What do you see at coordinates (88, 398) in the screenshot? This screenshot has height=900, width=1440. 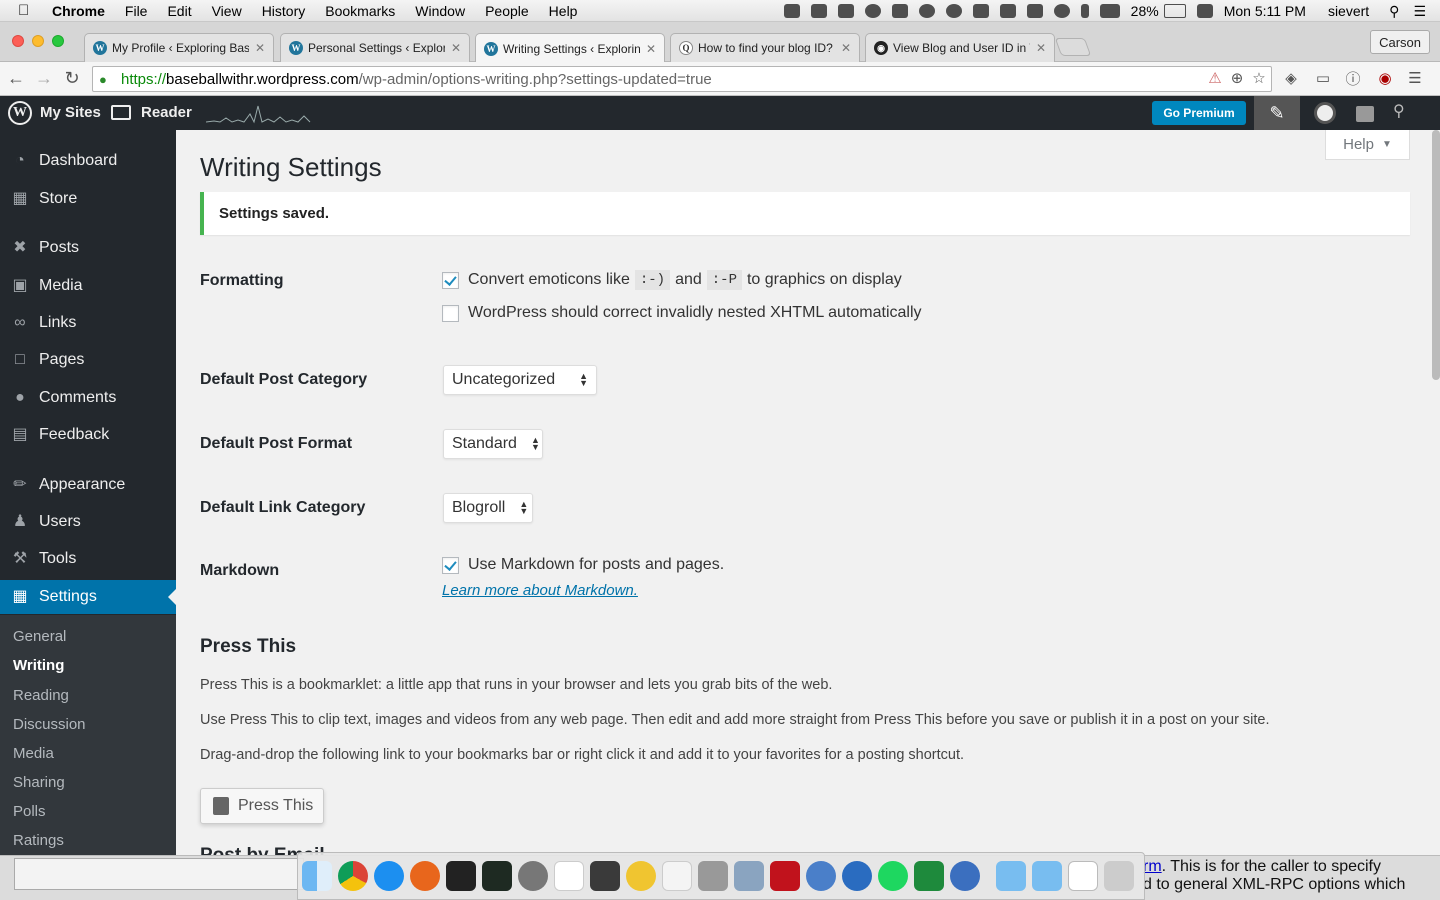 I see `sidebar-item-comments: ● Comments` at bounding box center [88, 398].